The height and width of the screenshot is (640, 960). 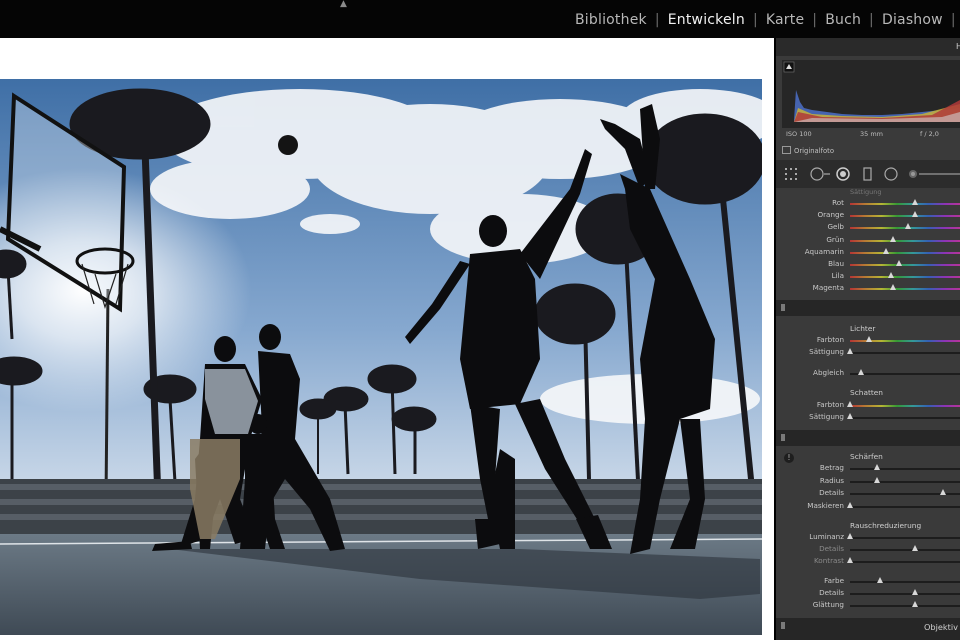 I want to click on slider-lila: Lila, so click(x=868, y=277).